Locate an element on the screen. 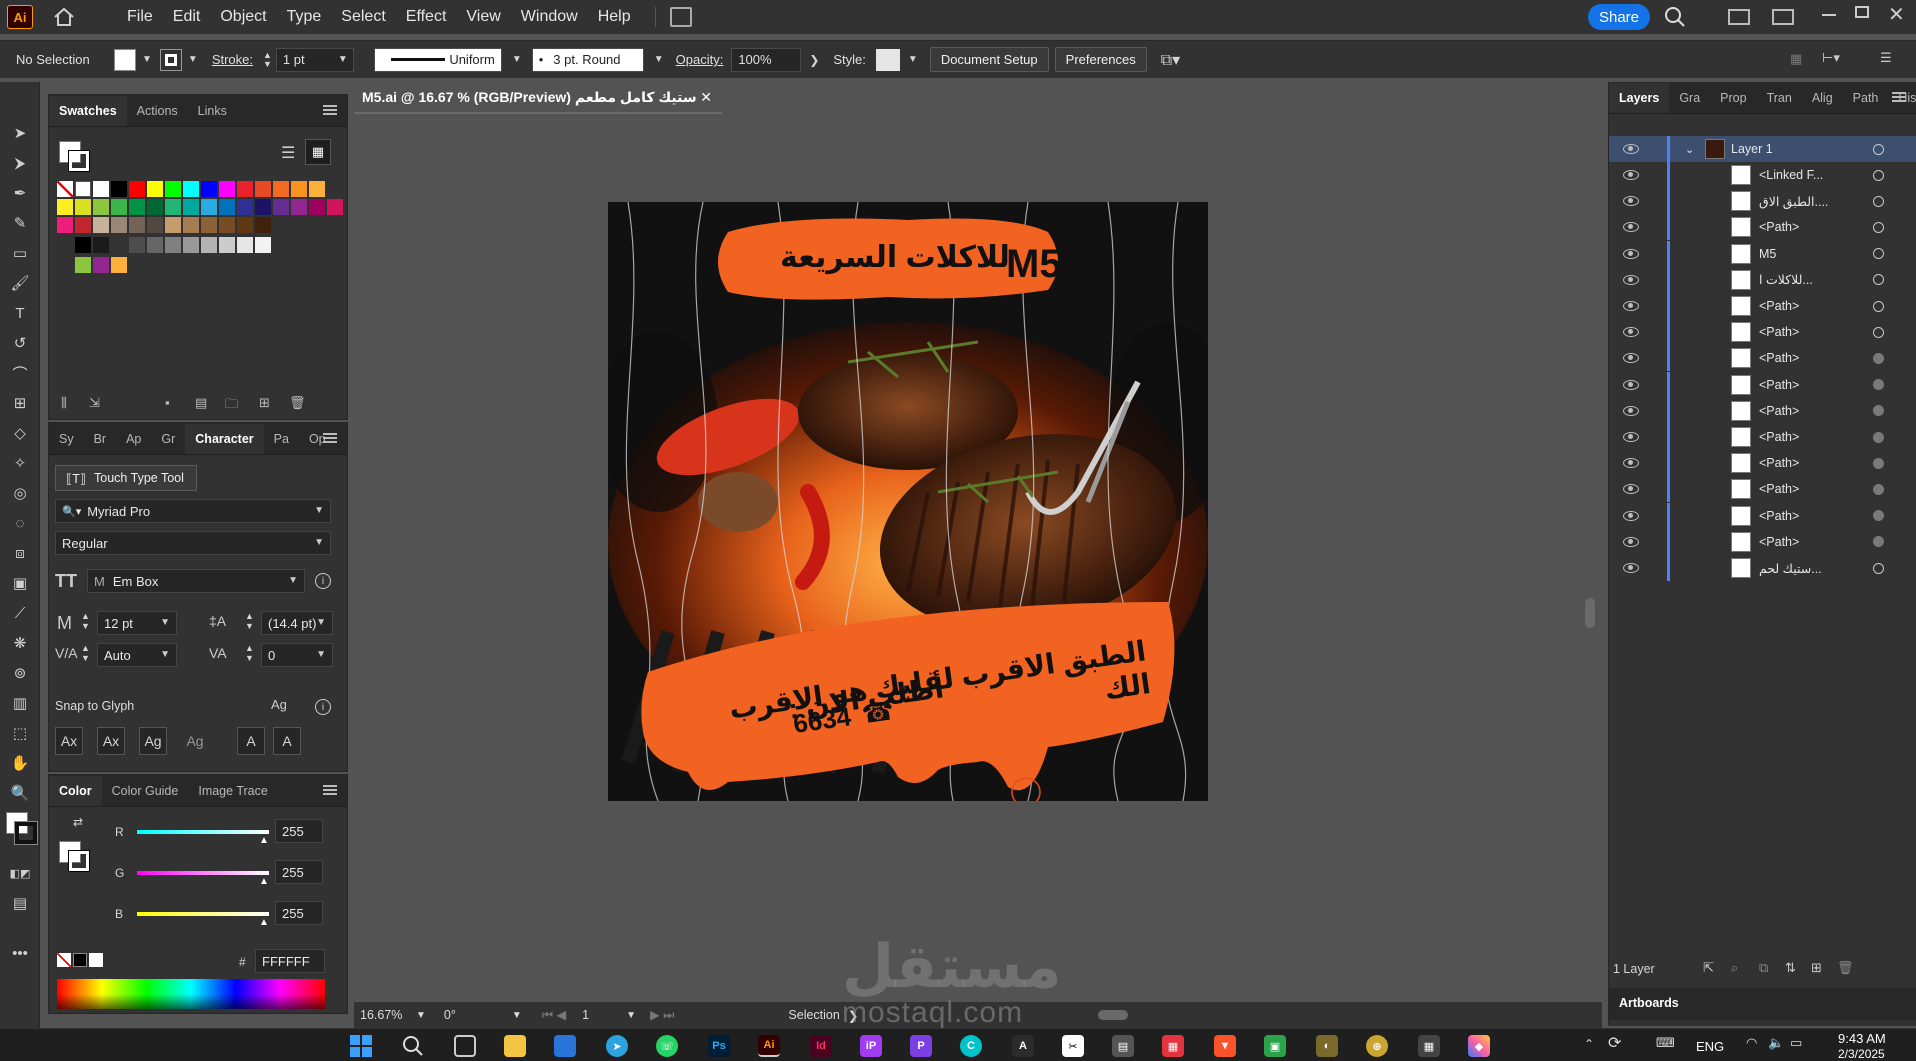 The width and height of the screenshot is (1916, 1061). menu-file: File is located at coordinates (140, 17).